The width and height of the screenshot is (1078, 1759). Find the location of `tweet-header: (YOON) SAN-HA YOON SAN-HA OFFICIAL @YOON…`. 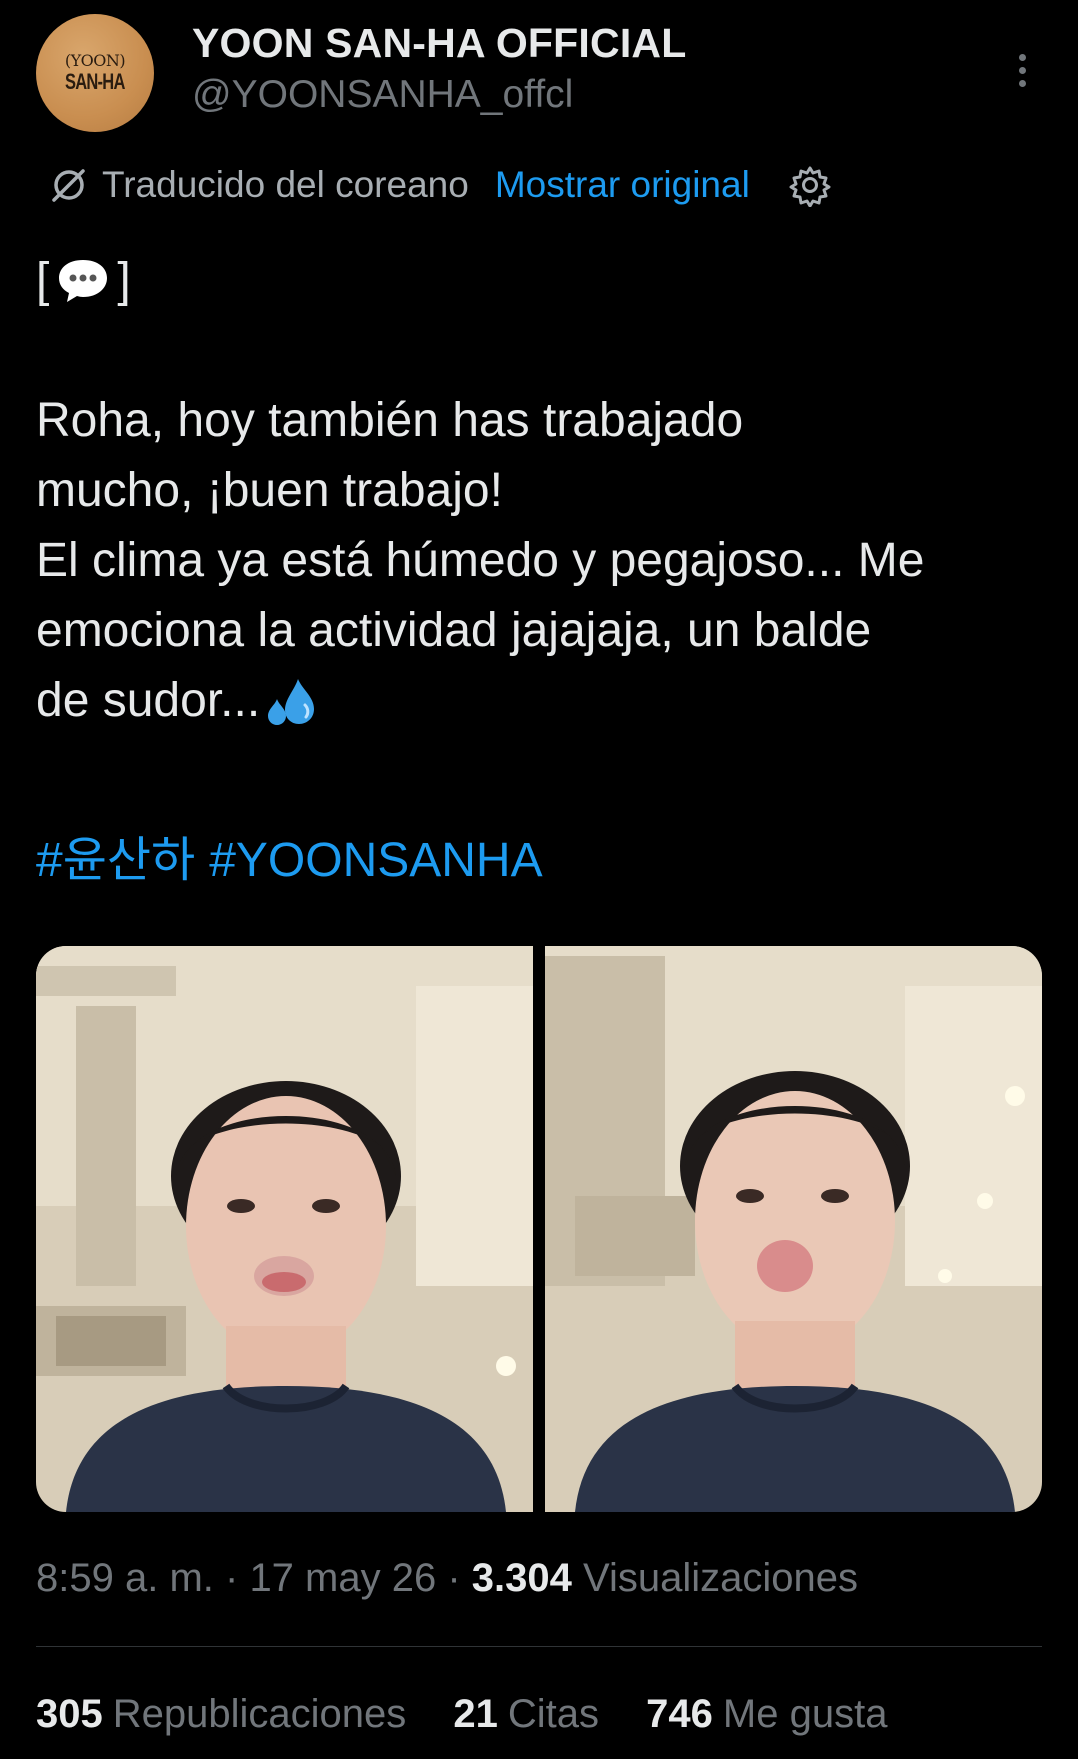

tweet-header: (YOON) SAN-HA YOON SAN-HA OFFICIAL @YOON… is located at coordinates (539, 74).